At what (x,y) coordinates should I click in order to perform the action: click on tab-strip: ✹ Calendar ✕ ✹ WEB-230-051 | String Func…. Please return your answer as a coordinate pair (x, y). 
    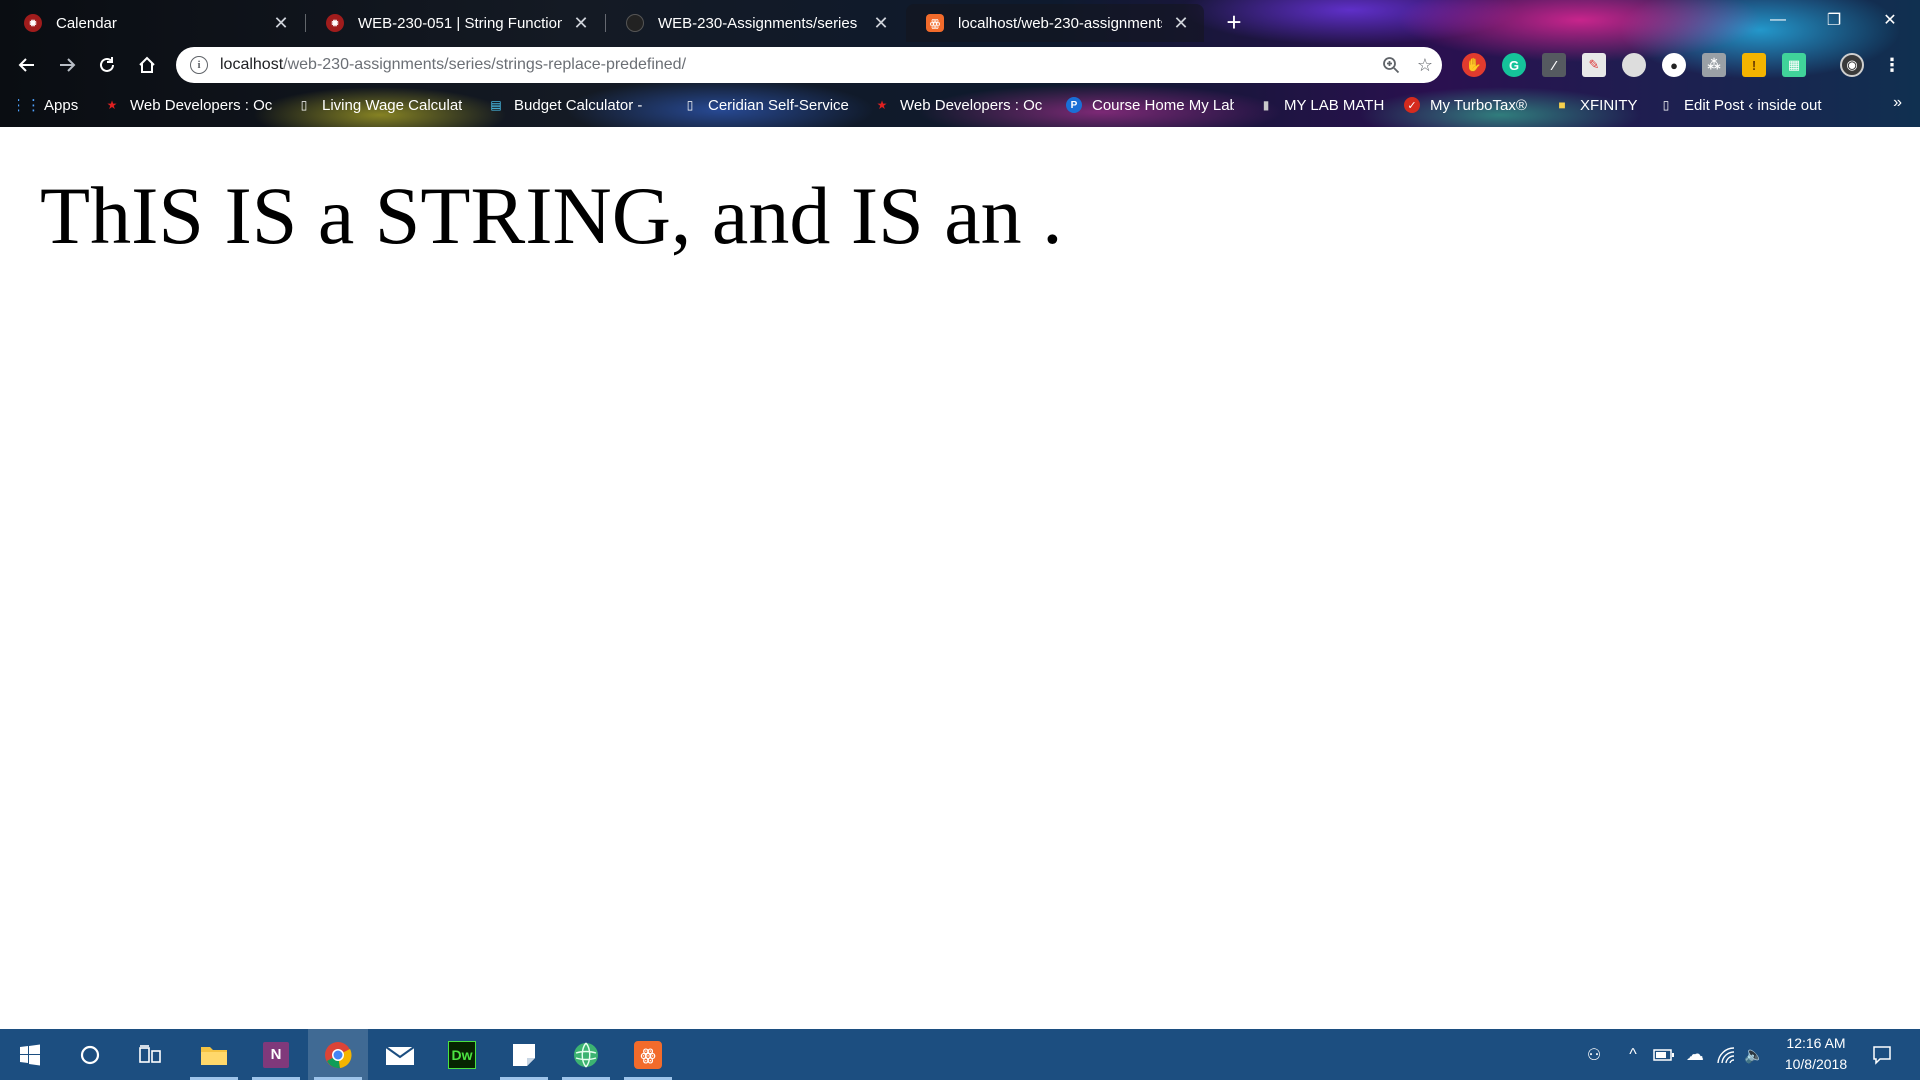
    Looking at the image, I should click on (960, 21).